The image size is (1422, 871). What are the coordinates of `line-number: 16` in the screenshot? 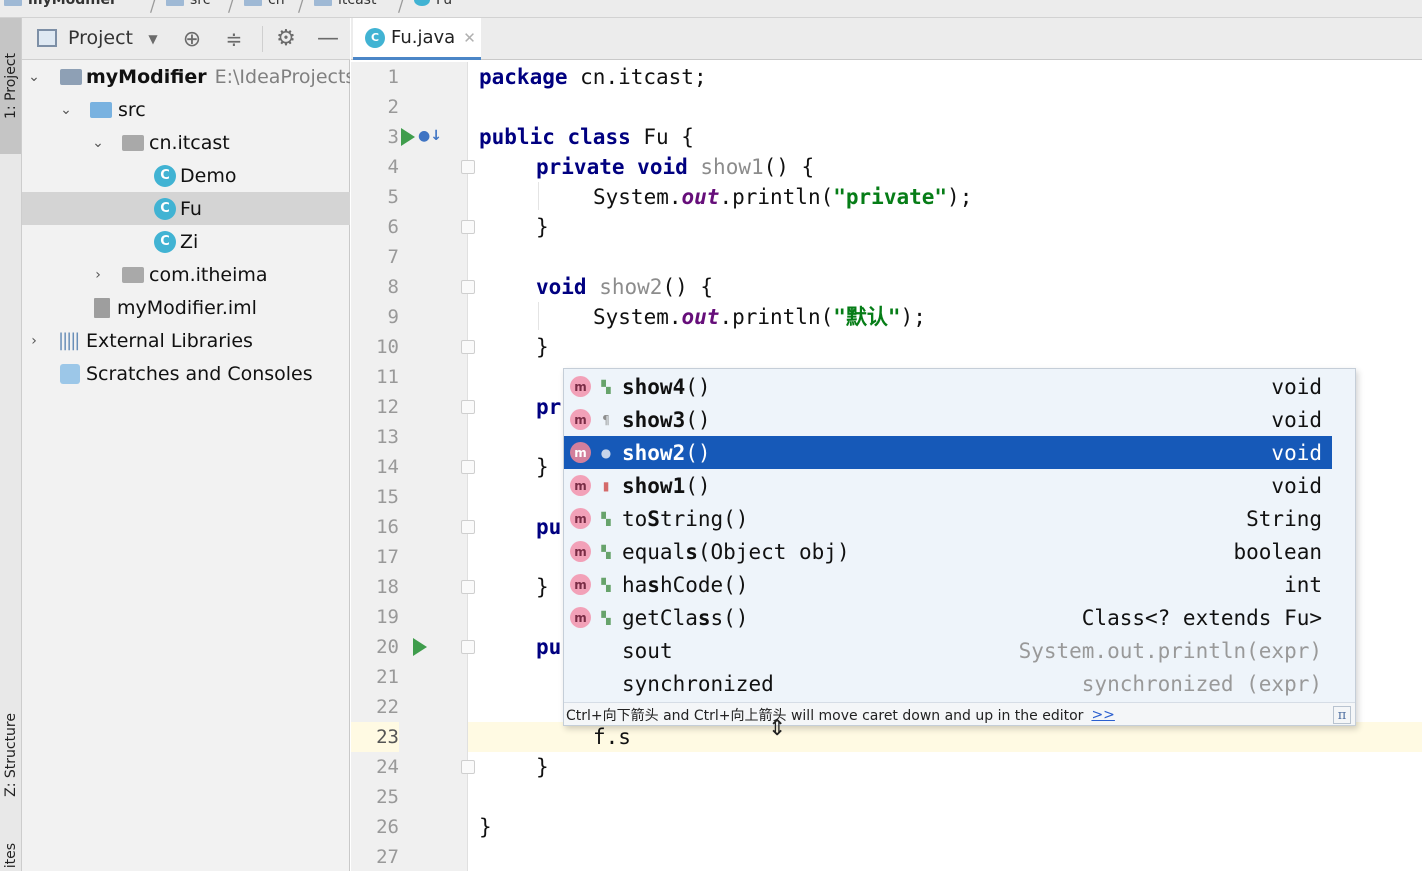 It's located at (387, 527).